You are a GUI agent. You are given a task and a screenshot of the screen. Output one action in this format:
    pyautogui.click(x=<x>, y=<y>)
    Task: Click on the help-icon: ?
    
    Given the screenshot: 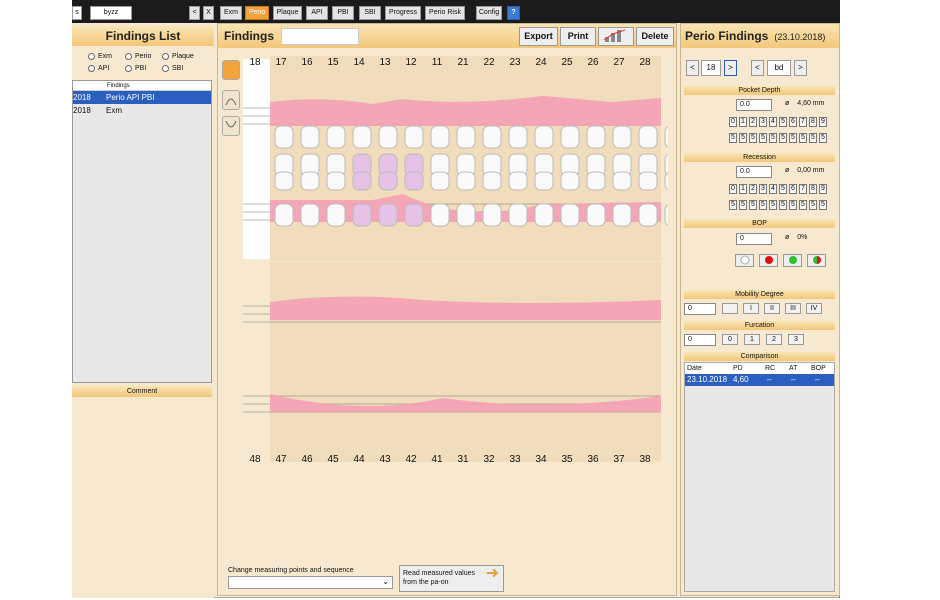 What is the action you would take?
    pyautogui.click(x=513, y=13)
    